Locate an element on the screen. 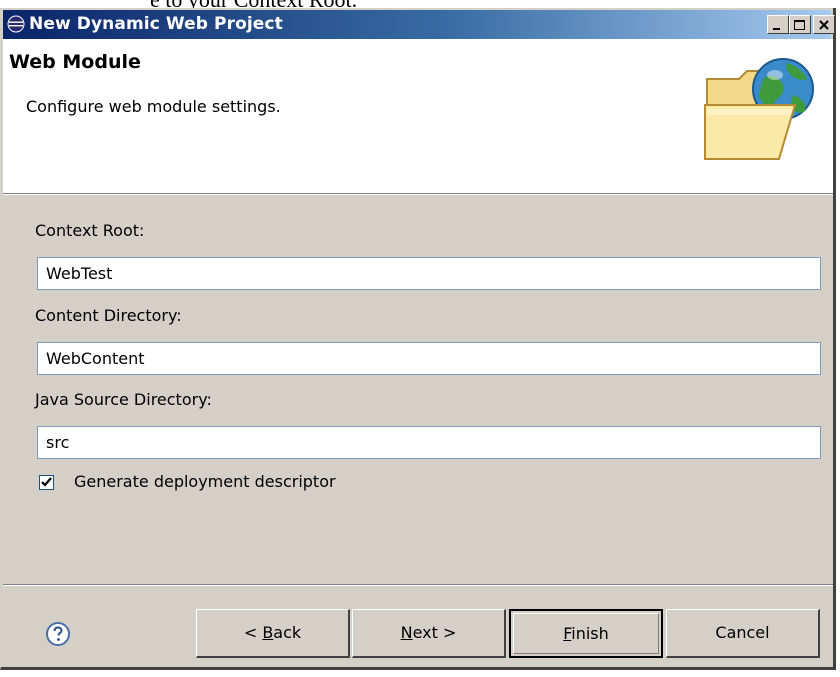  minimize-icon is located at coordinates (776, 29).